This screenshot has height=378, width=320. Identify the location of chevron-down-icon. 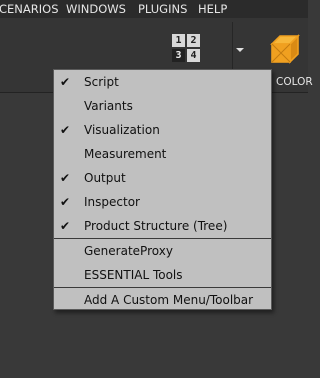
(240, 50).